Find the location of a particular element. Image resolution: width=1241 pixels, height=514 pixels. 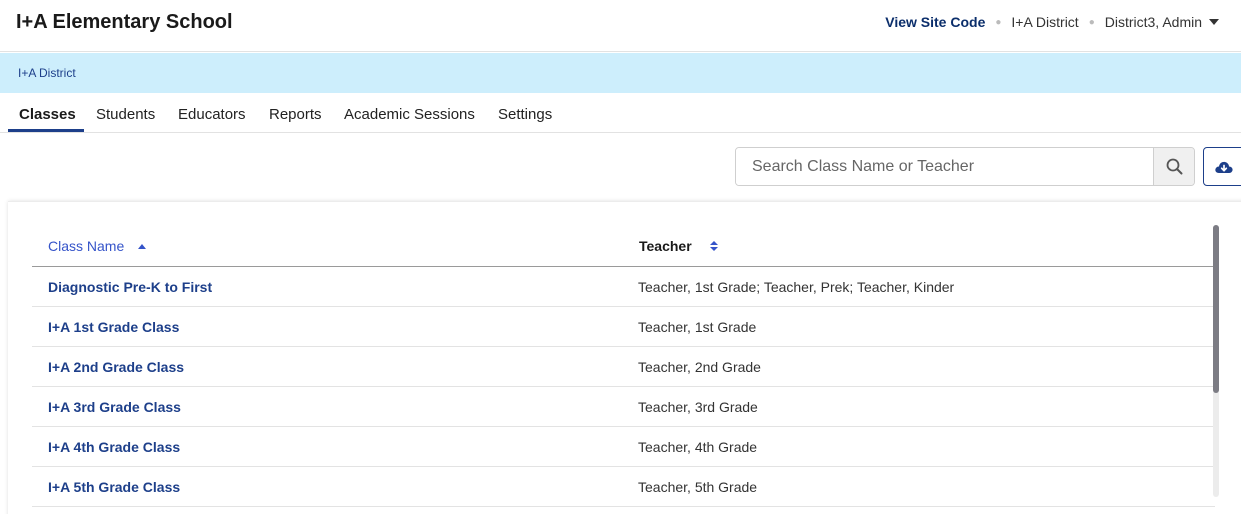

column-header-class-name: Class Name is located at coordinates (97, 246).